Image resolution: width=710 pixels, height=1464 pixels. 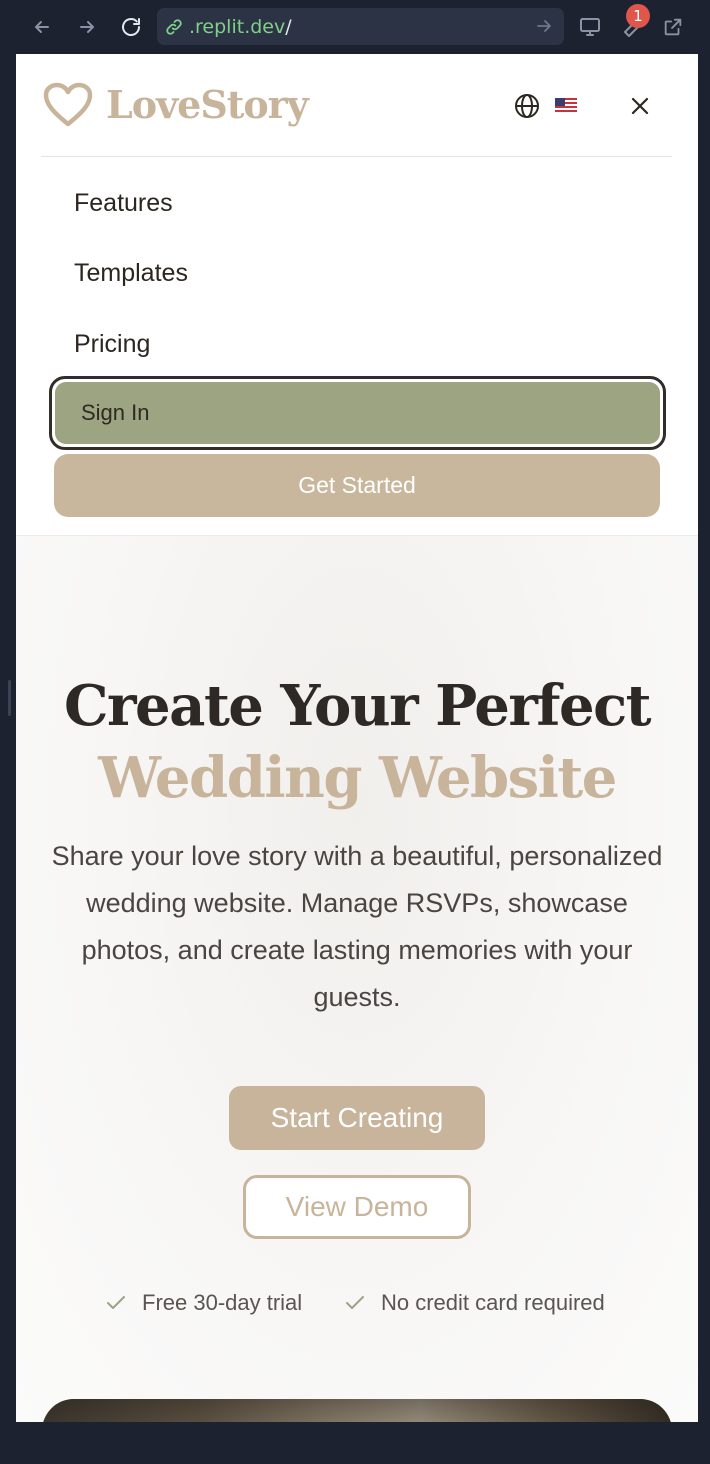 I want to click on hero-photo, so click(x=357, y=1410).